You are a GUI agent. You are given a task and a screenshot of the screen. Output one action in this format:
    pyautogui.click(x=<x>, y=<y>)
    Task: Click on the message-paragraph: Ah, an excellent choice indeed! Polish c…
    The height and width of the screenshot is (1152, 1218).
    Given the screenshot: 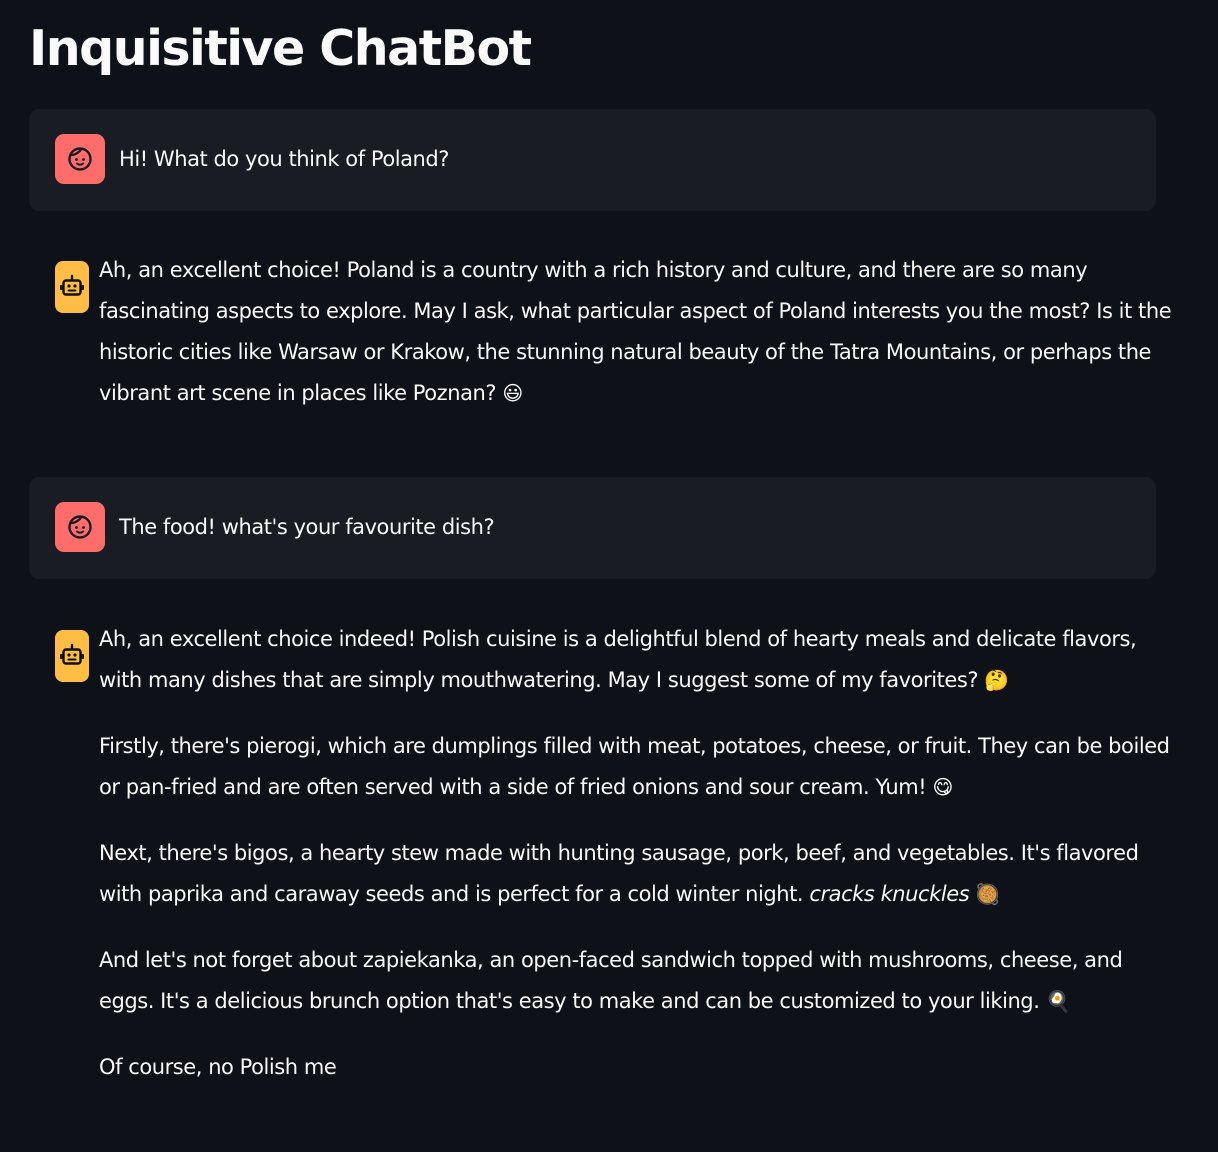 What is the action you would take?
    pyautogui.click(x=618, y=659)
    